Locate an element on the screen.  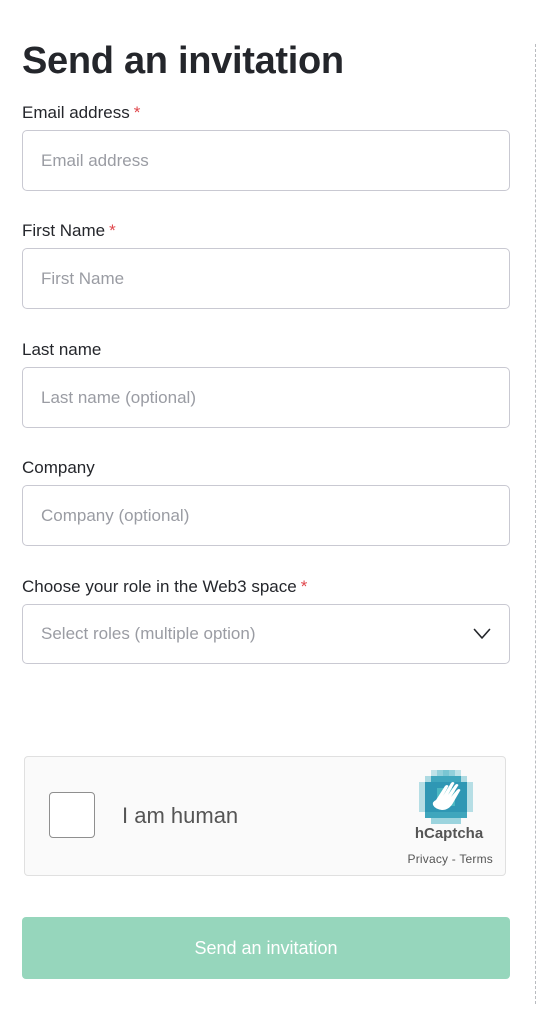
company-input is located at coordinates (266, 515).